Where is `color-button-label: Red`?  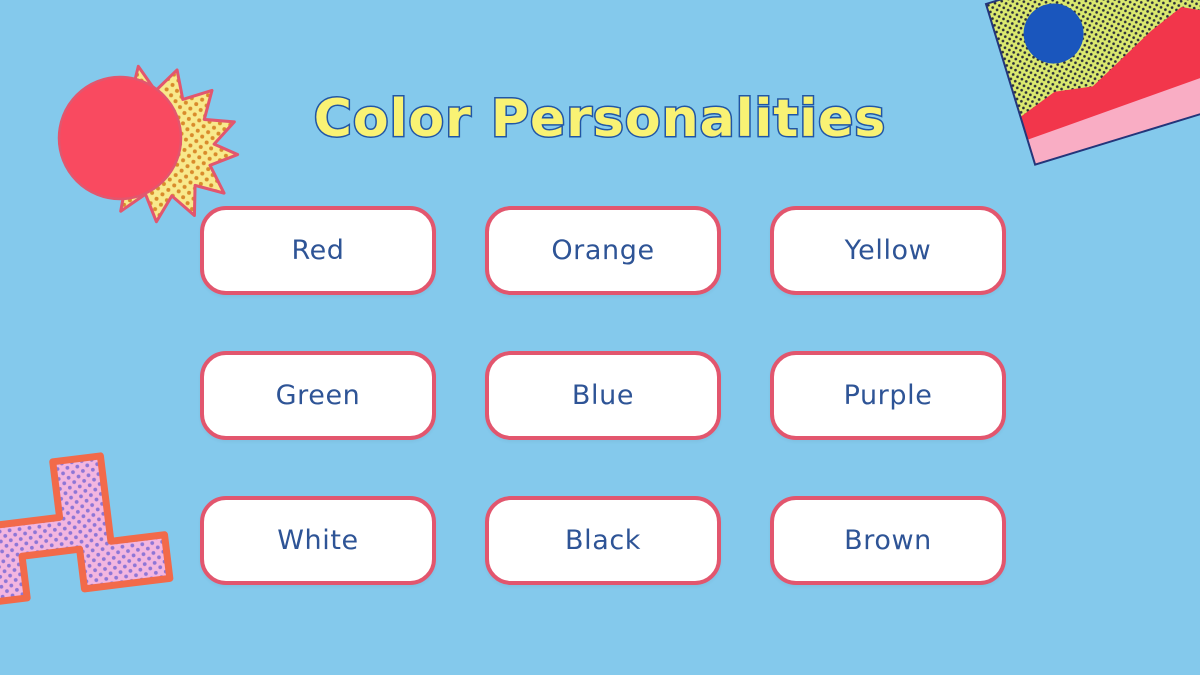 color-button-label: Red is located at coordinates (318, 250).